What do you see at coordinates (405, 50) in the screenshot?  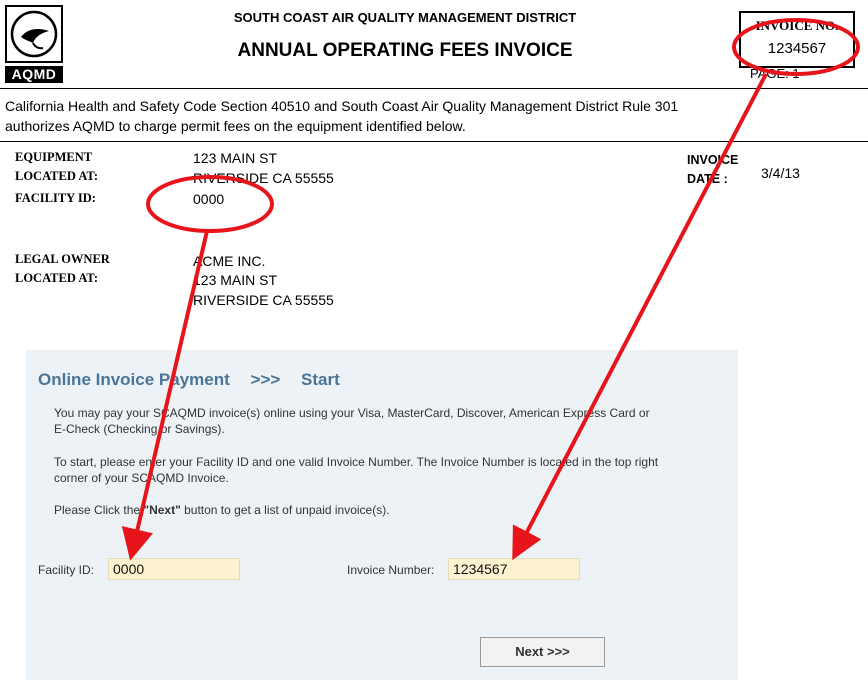 I see `invoice-title: ANNUAL OPERATING FEES INVOICE` at bounding box center [405, 50].